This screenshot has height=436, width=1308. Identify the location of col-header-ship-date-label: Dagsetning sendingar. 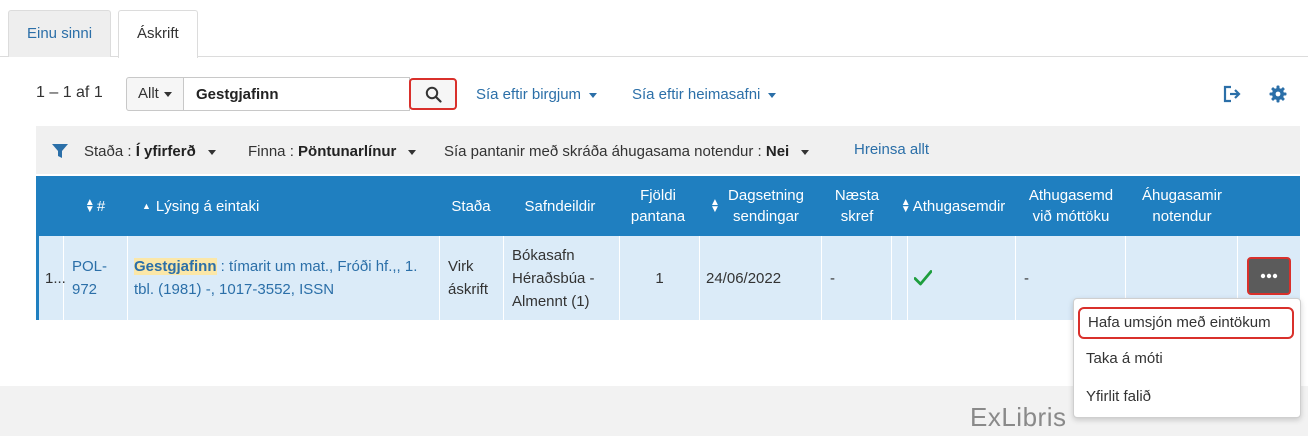
(766, 206).